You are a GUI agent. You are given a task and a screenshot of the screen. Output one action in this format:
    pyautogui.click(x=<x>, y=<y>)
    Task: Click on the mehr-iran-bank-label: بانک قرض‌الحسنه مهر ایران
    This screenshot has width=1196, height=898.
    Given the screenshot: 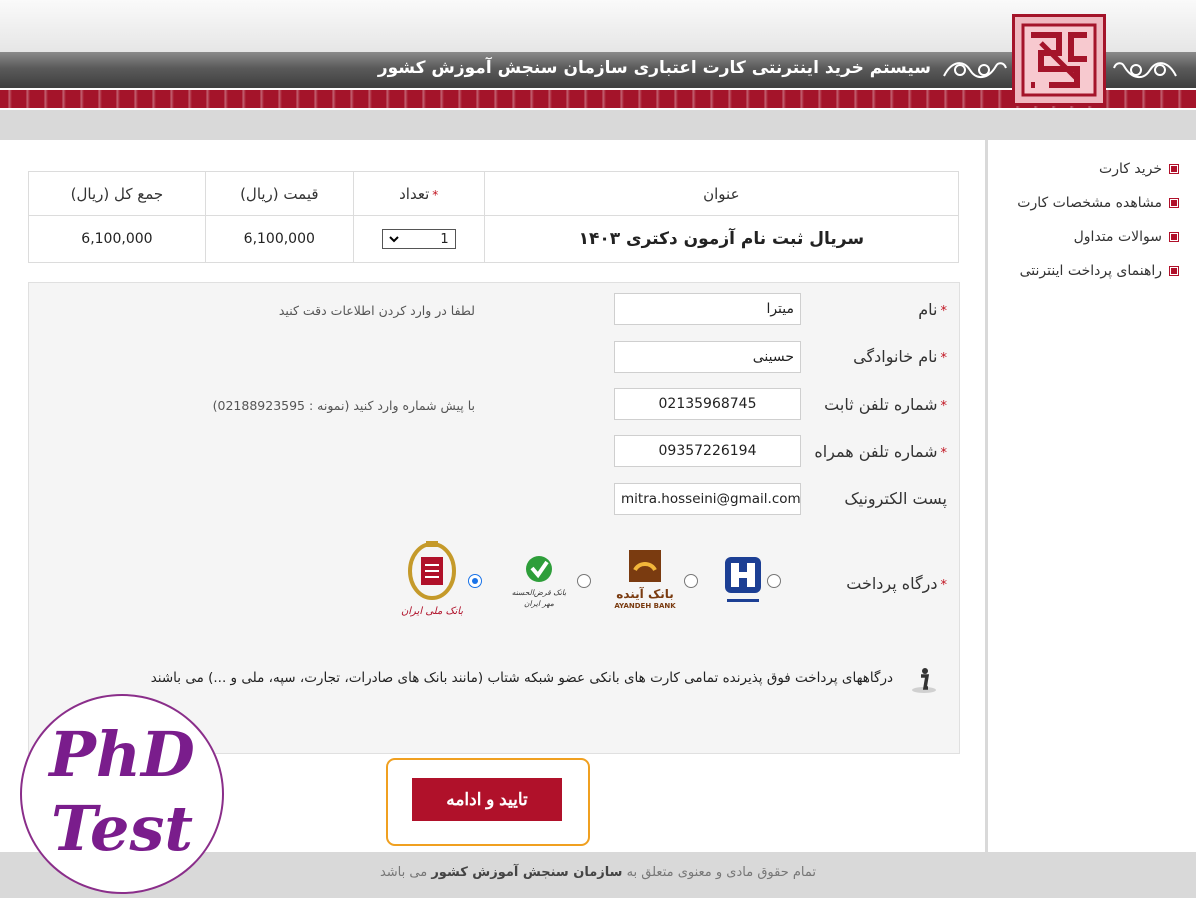 What is the action you would take?
    pyautogui.click(x=539, y=598)
    